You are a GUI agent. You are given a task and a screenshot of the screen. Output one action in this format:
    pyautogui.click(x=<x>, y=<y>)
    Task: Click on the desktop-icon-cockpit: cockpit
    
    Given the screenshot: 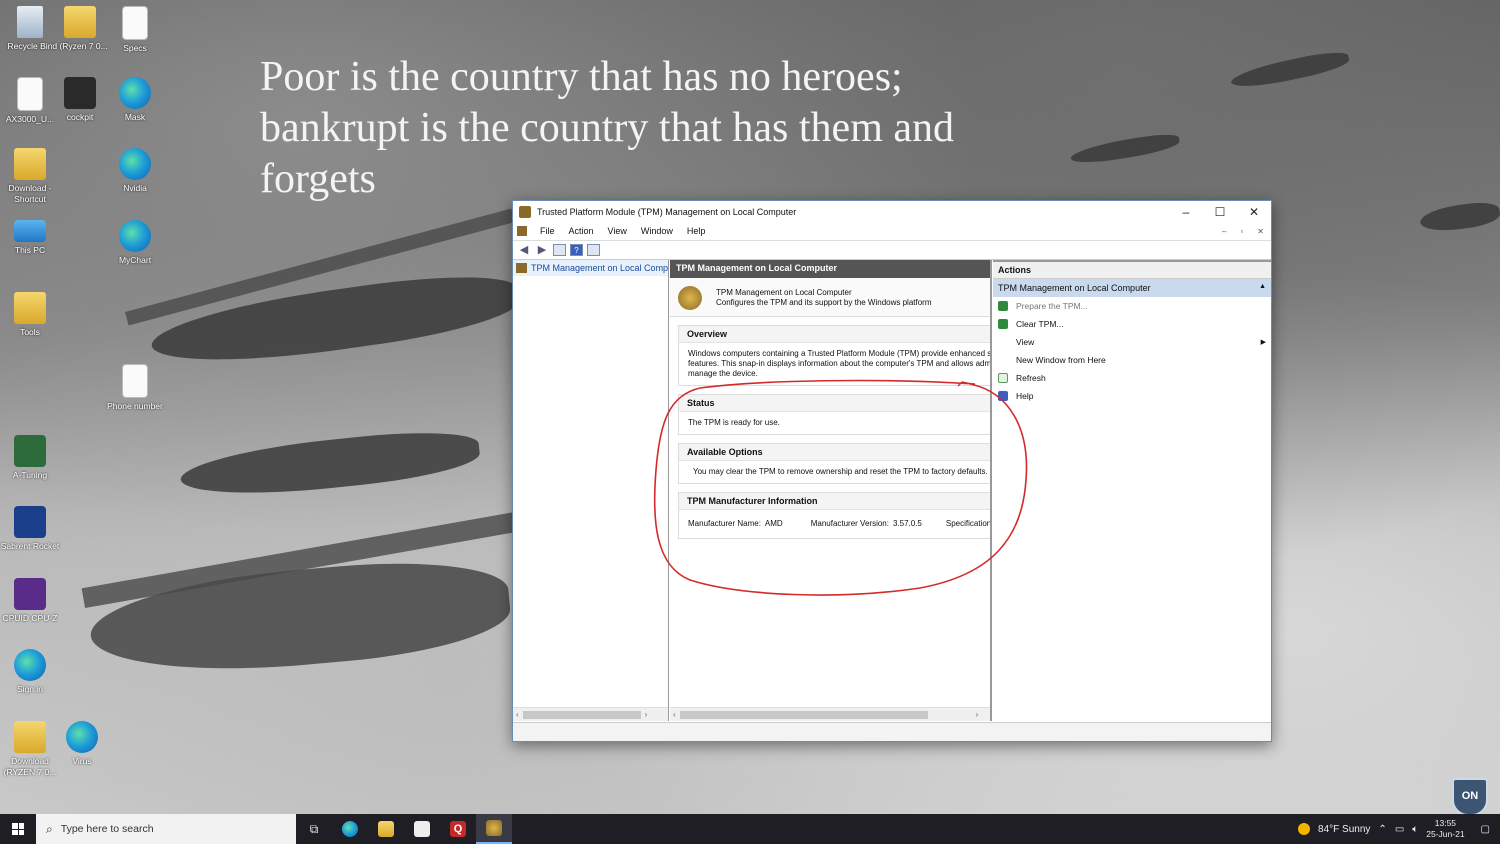 What is the action you would take?
    pyautogui.click(x=80, y=100)
    